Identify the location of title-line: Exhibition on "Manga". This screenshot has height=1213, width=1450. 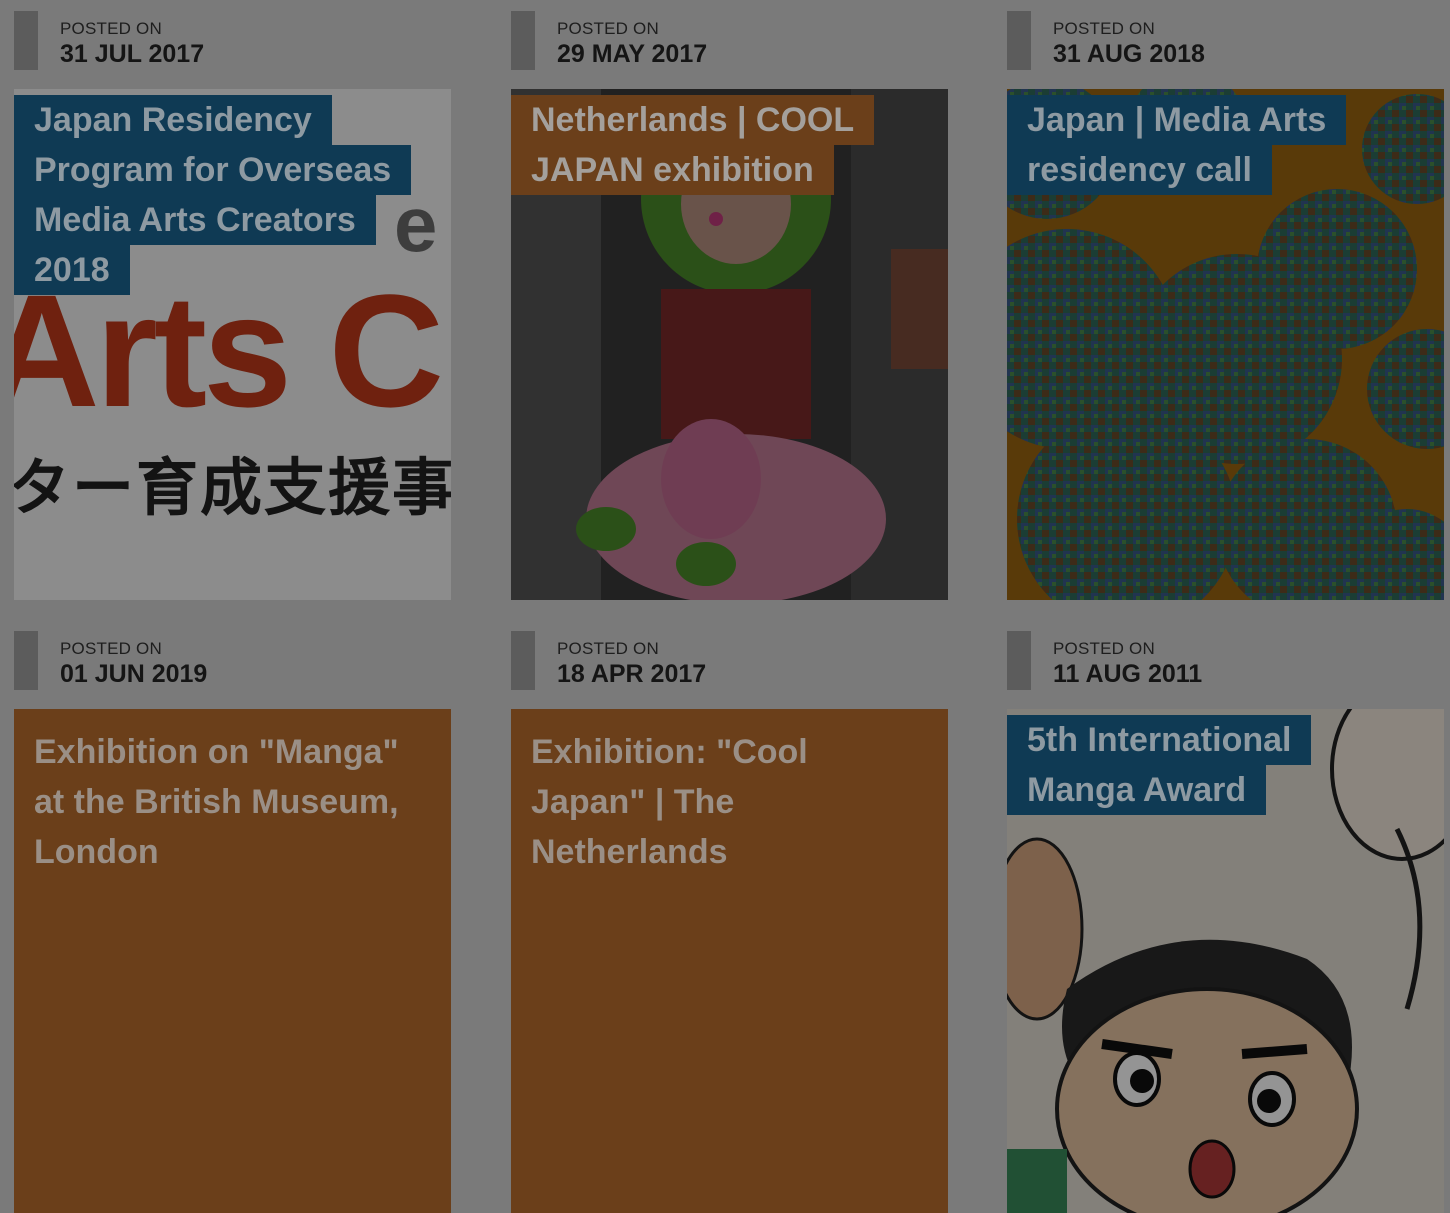
(216, 752).